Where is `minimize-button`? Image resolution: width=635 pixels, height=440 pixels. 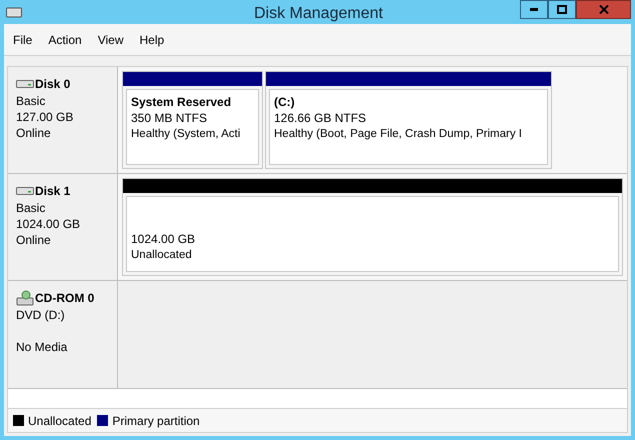 minimize-button is located at coordinates (534, 9).